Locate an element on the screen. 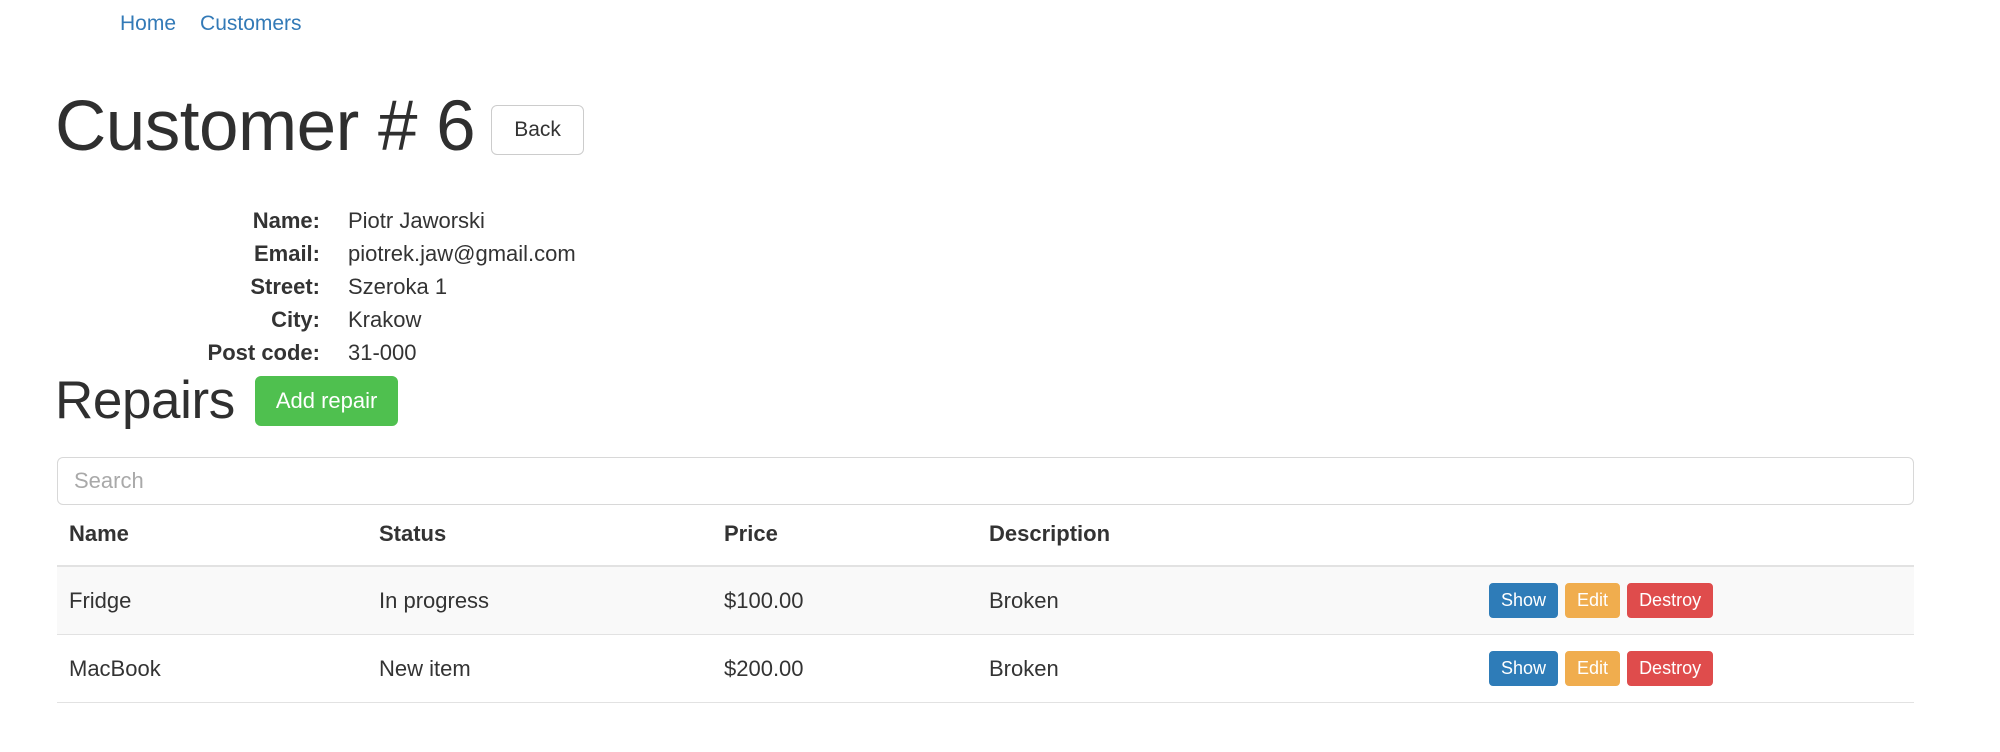 This screenshot has height=752, width=2000. detail-value-street: Szeroka 1 is located at coordinates (398, 286).